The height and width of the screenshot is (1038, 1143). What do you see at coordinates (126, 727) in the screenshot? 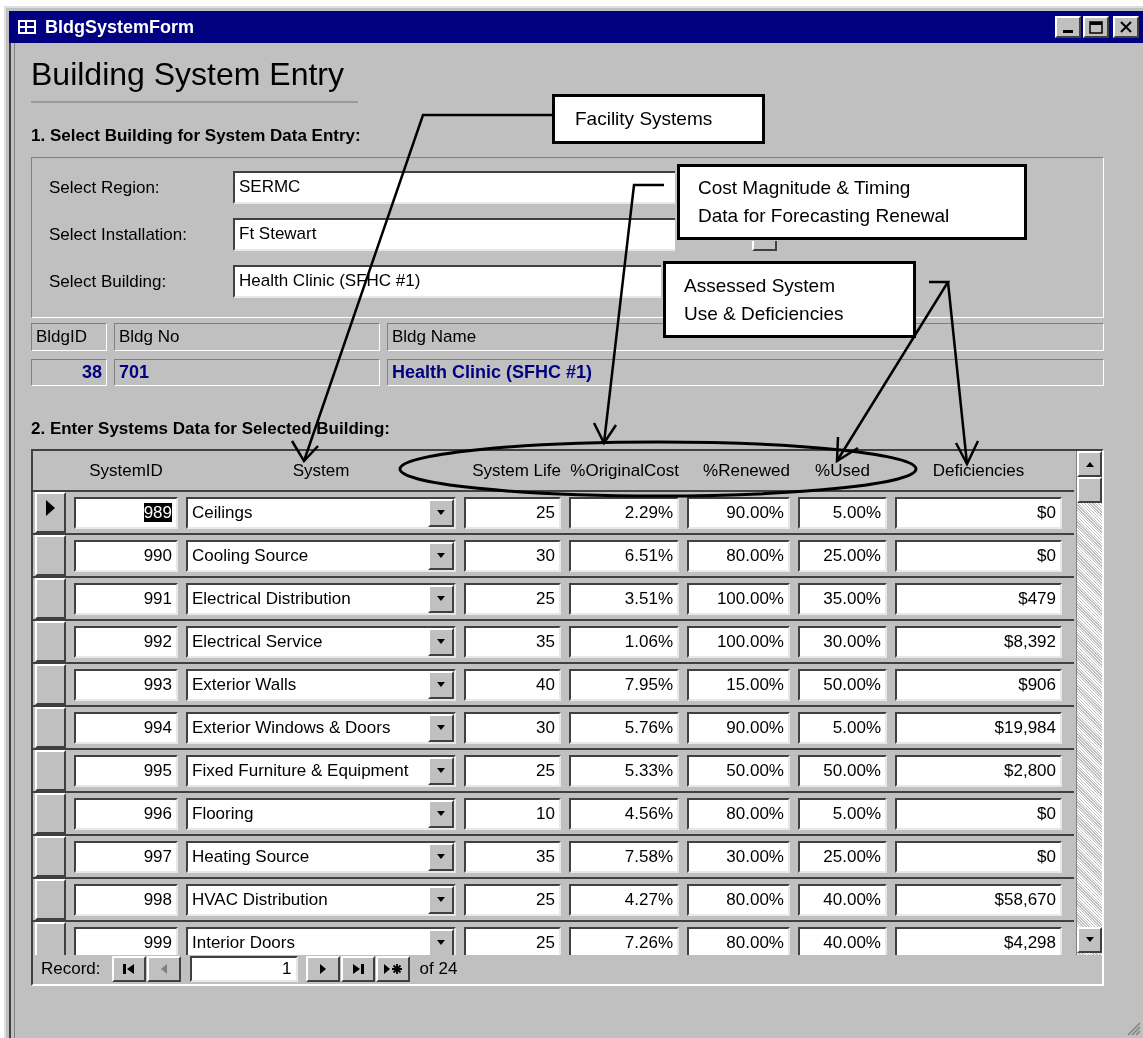
I see `table-cell: 994` at bounding box center [126, 727].